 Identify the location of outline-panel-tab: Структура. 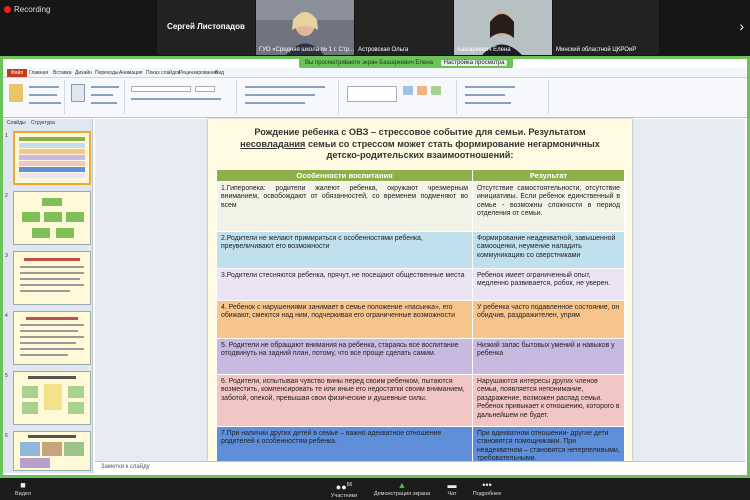
(43, 123).